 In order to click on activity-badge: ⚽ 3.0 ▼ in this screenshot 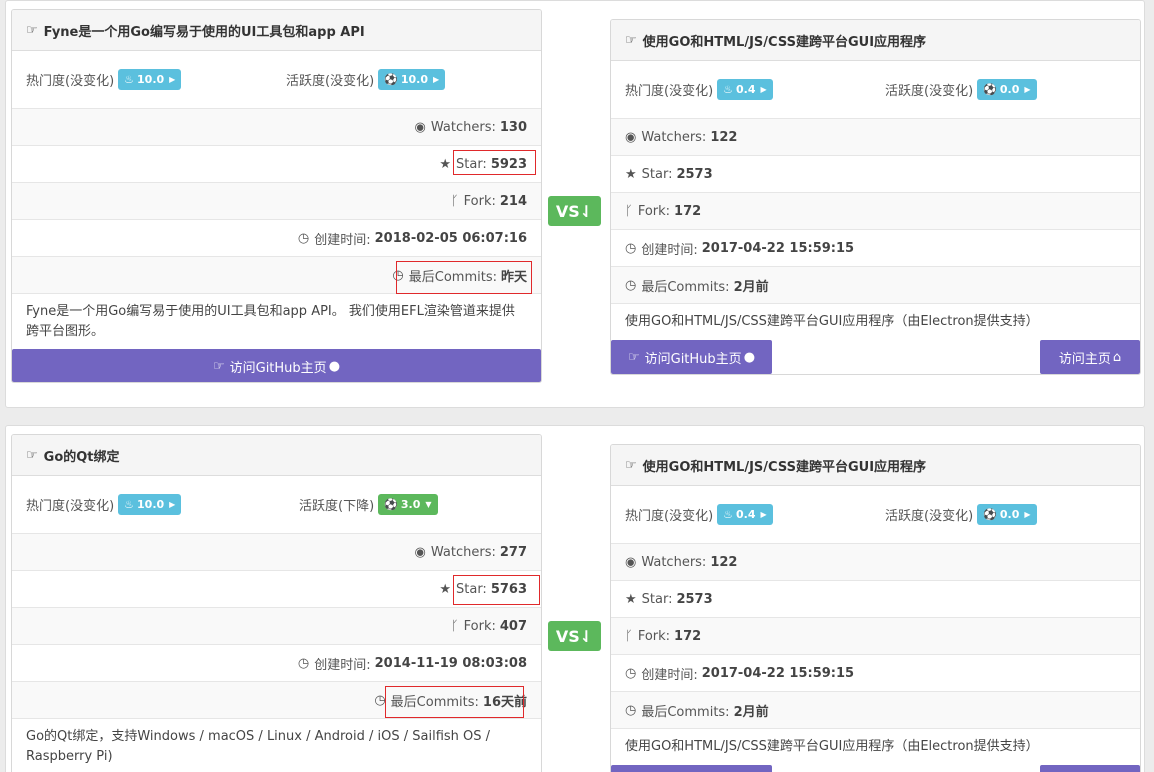, I will do `click(408, 504)`.